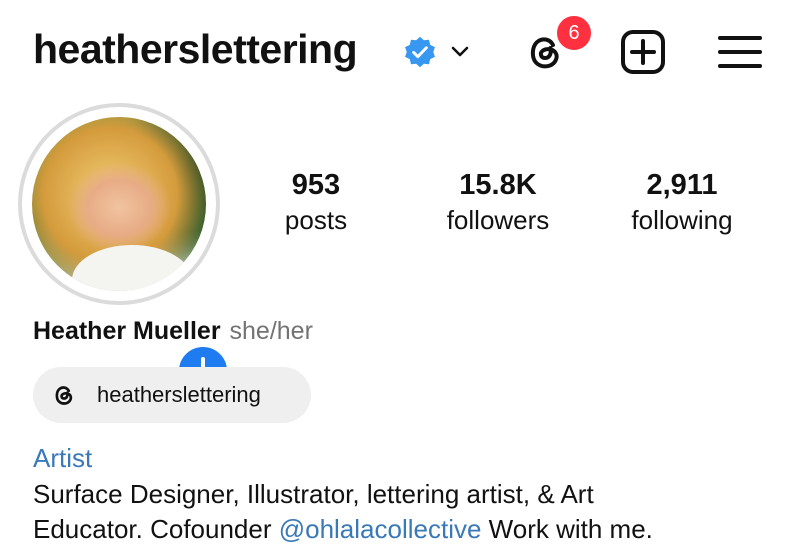  What do you see at coordinates (64, 395) in the screenshot?
I see `threads-icon` at bounding box center [64, 395].